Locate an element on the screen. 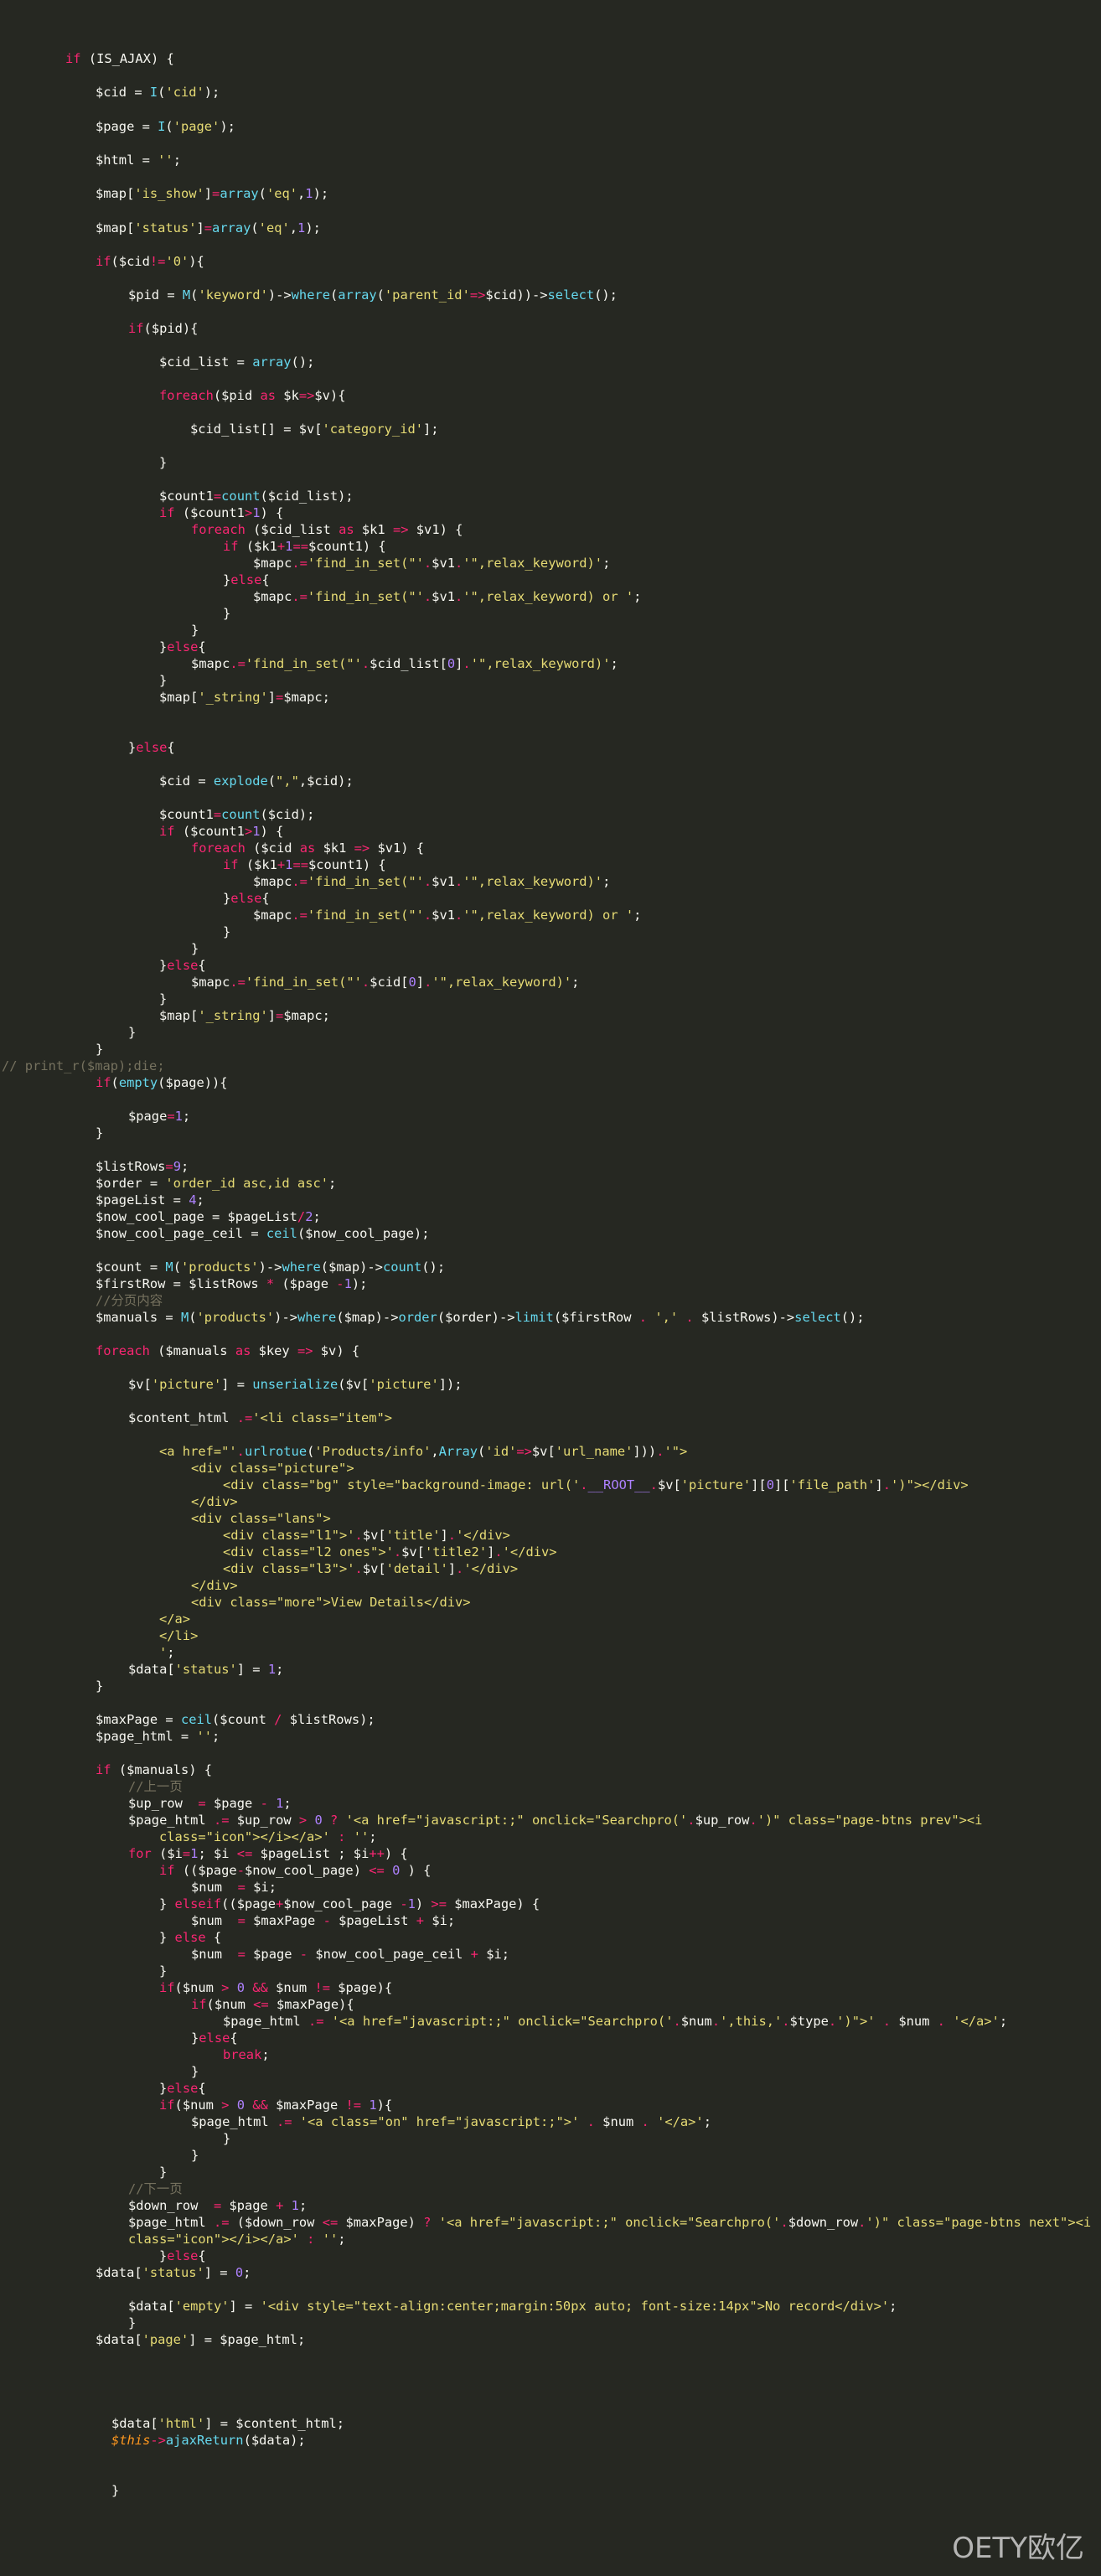 The width and height of the screenshot is (1101, 2576). code-token-default: ($map)-> is located at coordinates (351, 1267).